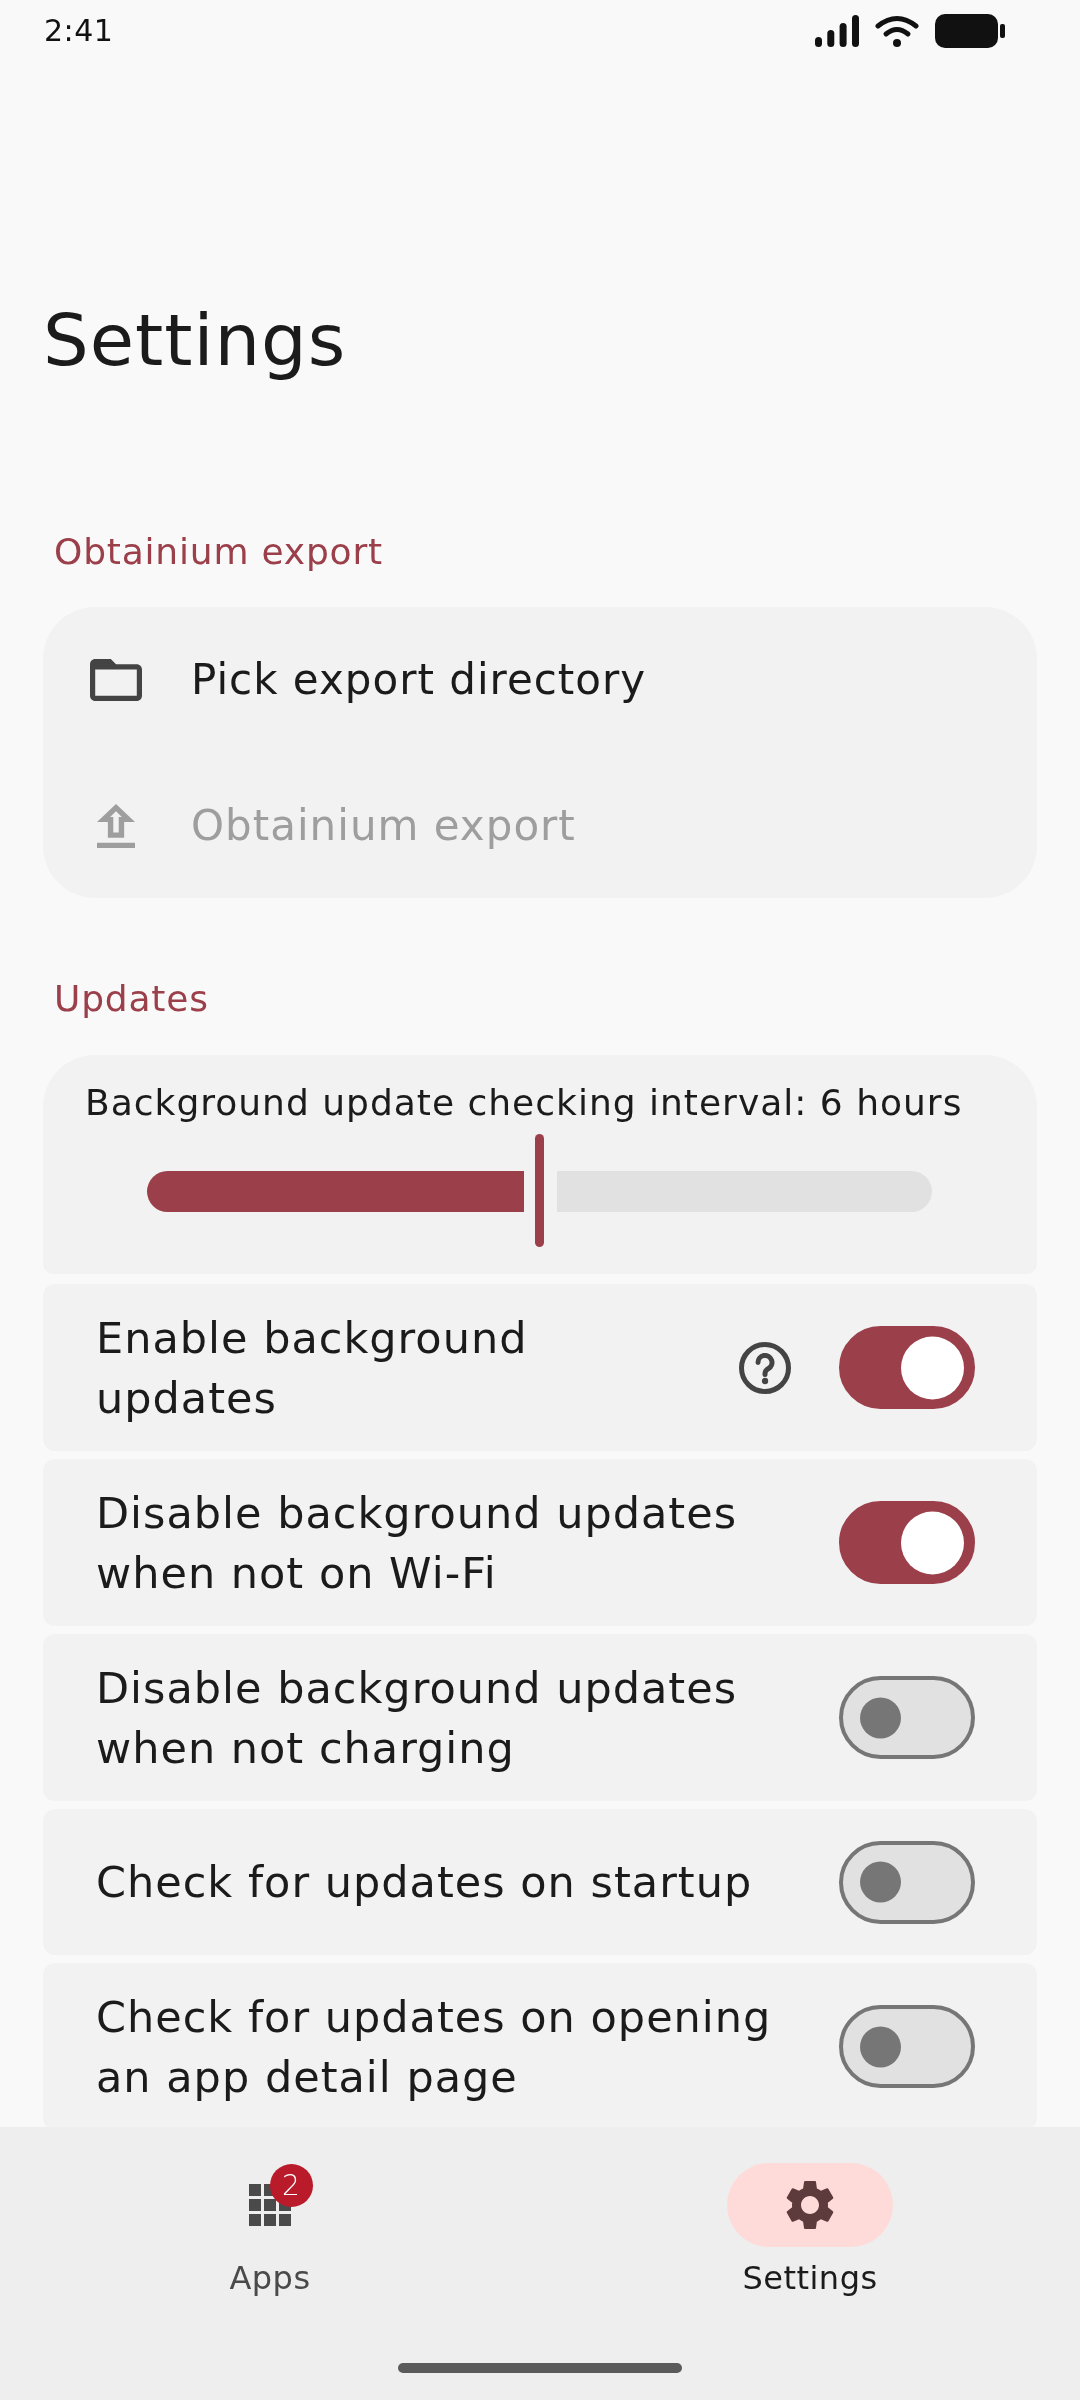 The width and height of the screenshot is (1080, 2400). What do you see at coordinates (540, 680) in the screenshot?
I see `list-item-button: Pick export directory` at bounding box center [540, 680].